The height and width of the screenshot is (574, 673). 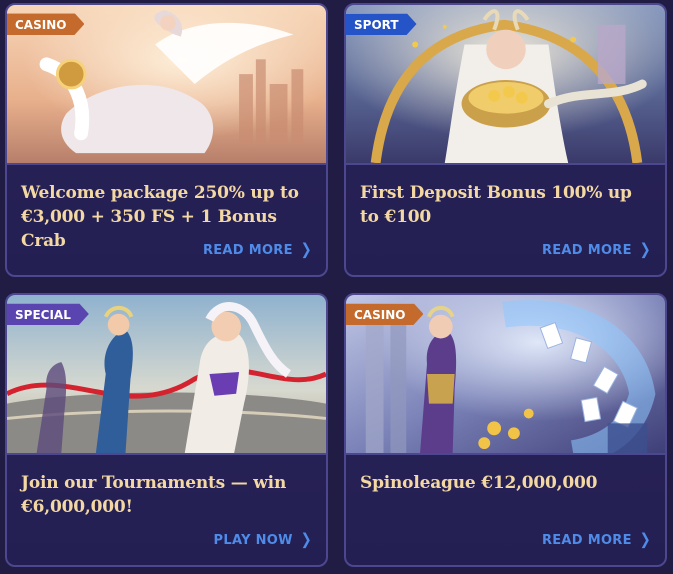 I want to click on promo-title: Join our Tournaments — win €6,000,000!, so click(x=154, y=495).